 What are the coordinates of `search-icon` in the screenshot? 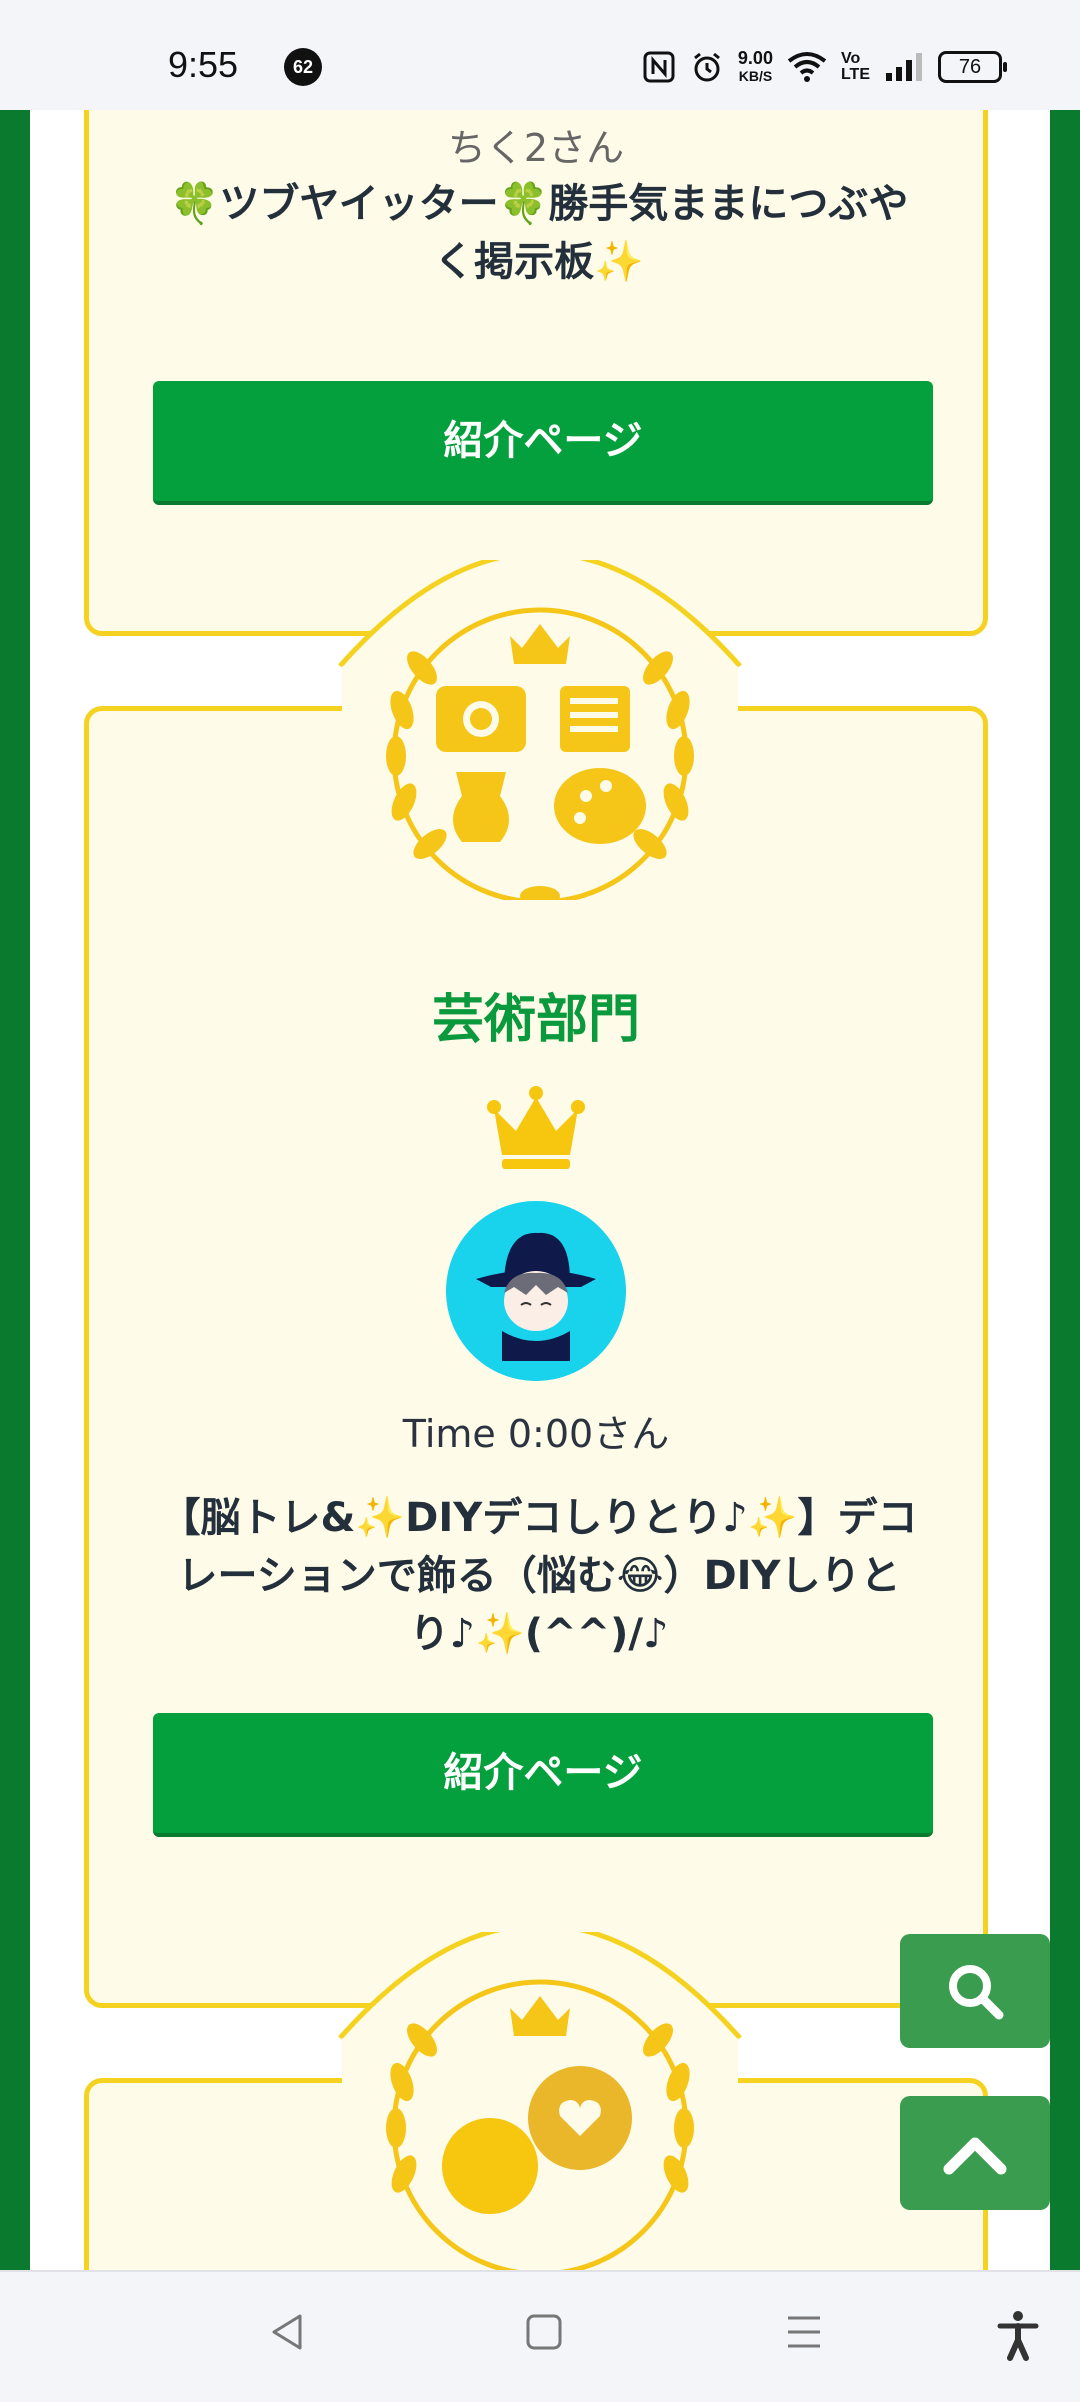 It's located at (976, 1992).